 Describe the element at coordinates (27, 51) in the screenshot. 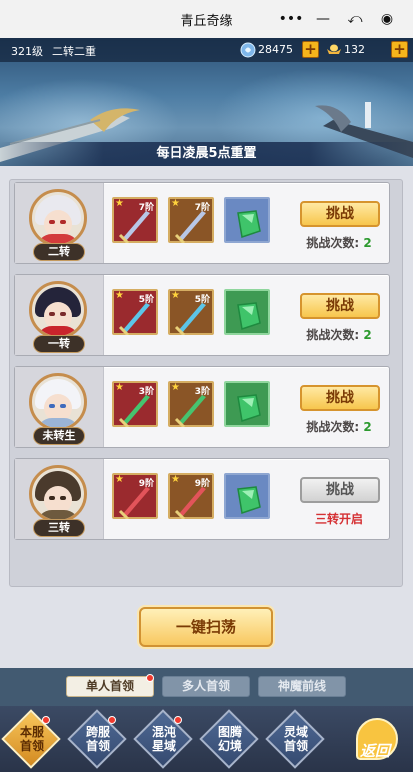

I see `player-level: 321级` at that location.